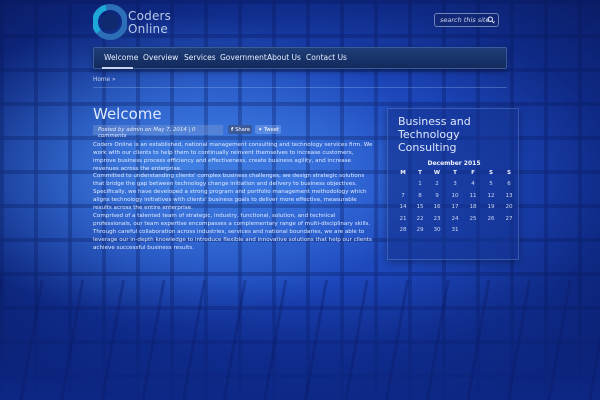 This screenshot has width=600, height=400. I want to click on calendar-day: 7, so click(403, 195).